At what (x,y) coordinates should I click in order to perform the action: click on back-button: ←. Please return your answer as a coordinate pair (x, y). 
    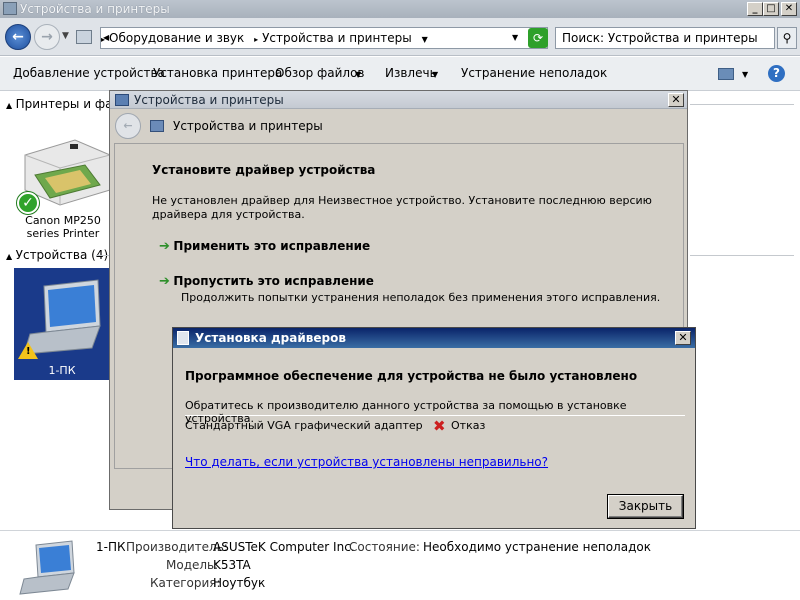
    Looking at the image, I should click on (18, 37).